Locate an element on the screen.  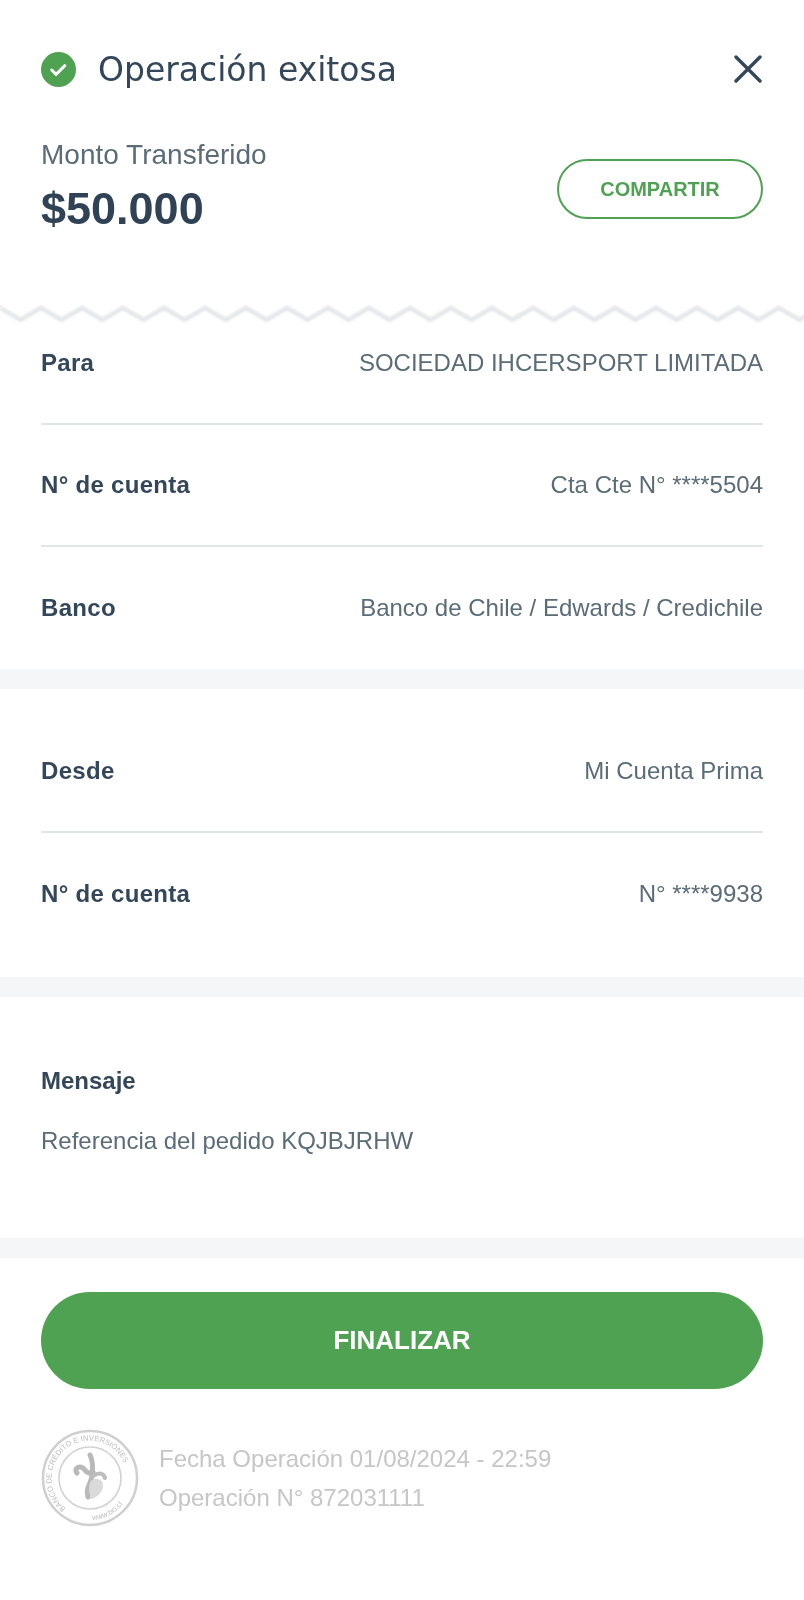
finish-button: FINALIZAR is located at coordinates (402, 1340).